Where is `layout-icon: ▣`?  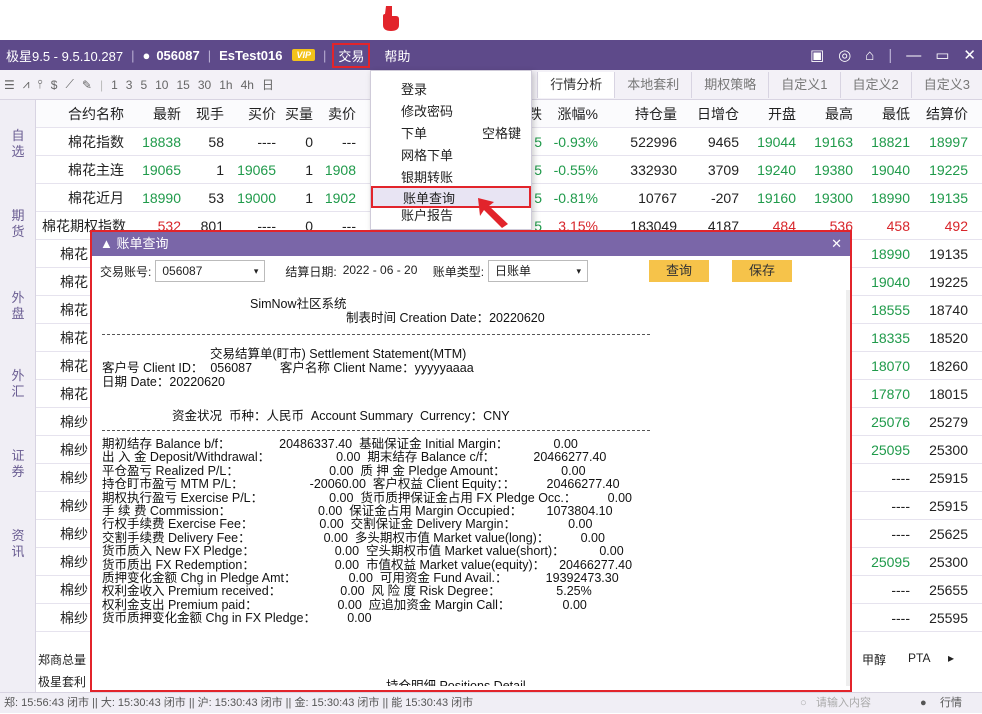
layout-icon: ▣ is located at coordinates (817, 55).